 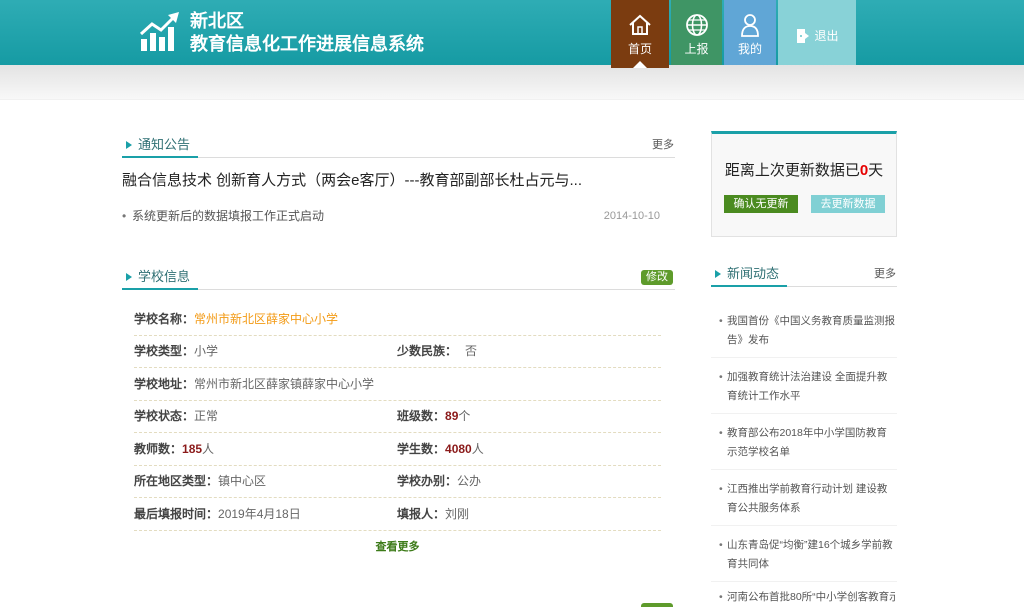 I want to click on student-count-unit: 人, so click(x=477, y=448).